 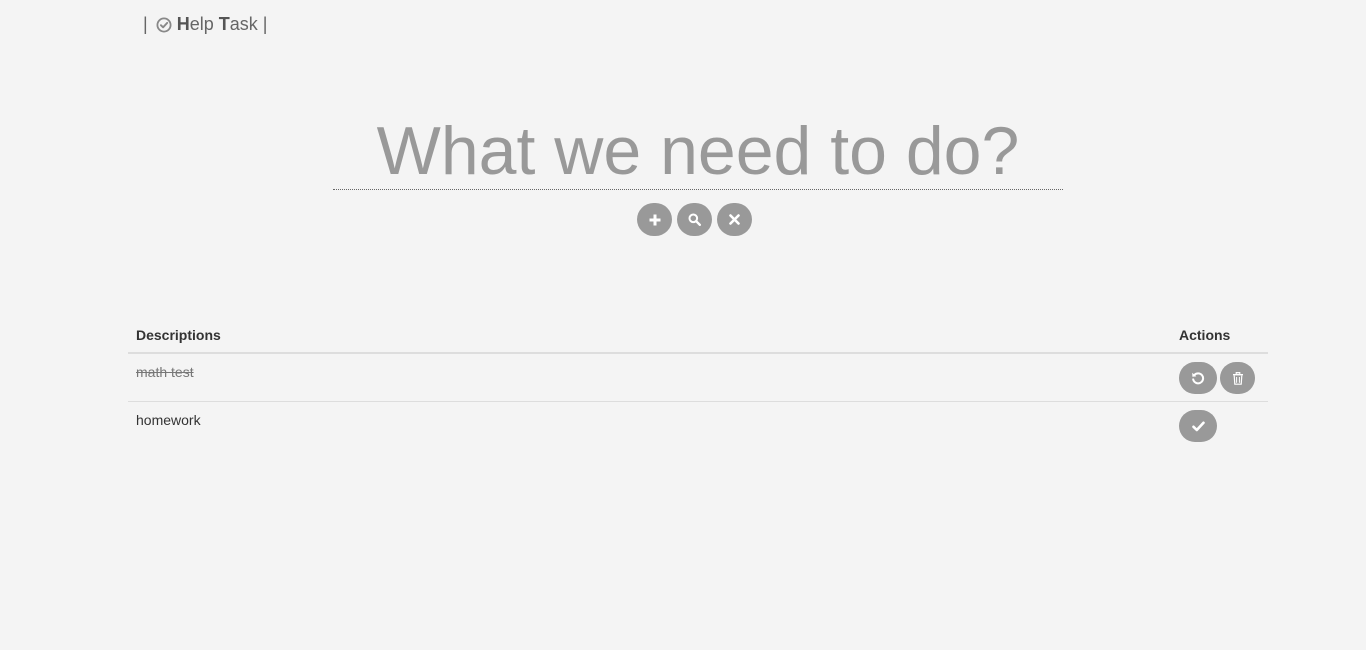 What do you see at coordinates (649, 336) in the screenshot?
I see `header-descriptions: Descriptions` at bounding box center [649, 336].